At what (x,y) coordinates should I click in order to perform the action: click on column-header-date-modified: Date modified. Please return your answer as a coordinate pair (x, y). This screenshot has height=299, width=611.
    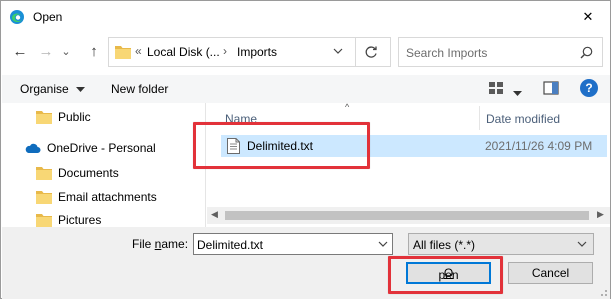
    Looking at the image, I should click on (523, 119).